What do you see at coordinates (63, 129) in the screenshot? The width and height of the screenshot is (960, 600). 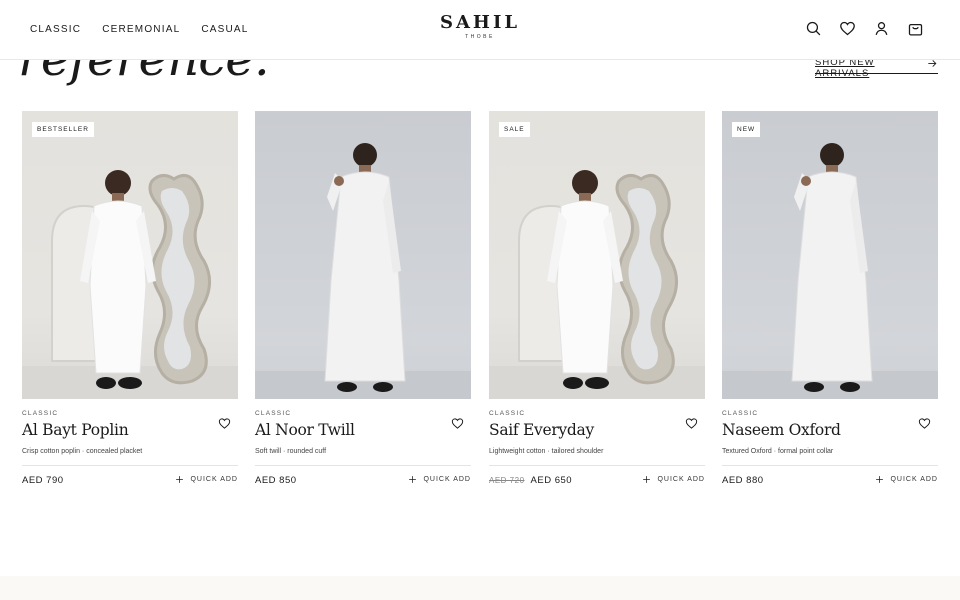 I see `product-badge: BESTSELLER` at bounding box center [63, 129].